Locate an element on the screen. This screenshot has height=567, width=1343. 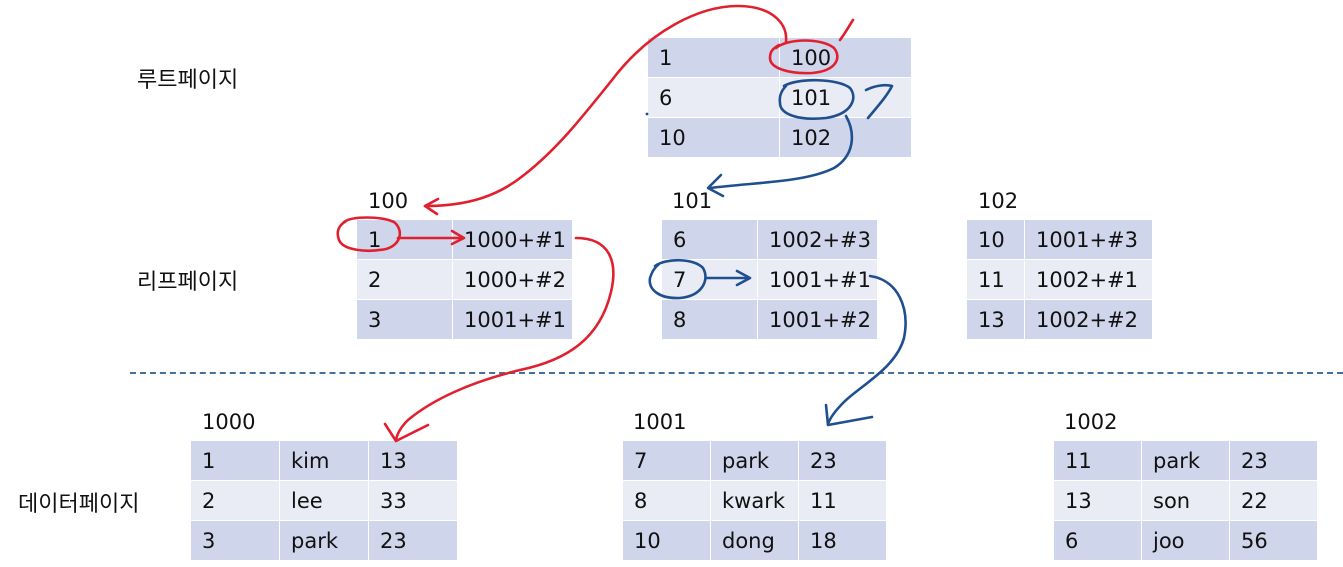
search-key-seven-mark is located at coordinates (879, 101).